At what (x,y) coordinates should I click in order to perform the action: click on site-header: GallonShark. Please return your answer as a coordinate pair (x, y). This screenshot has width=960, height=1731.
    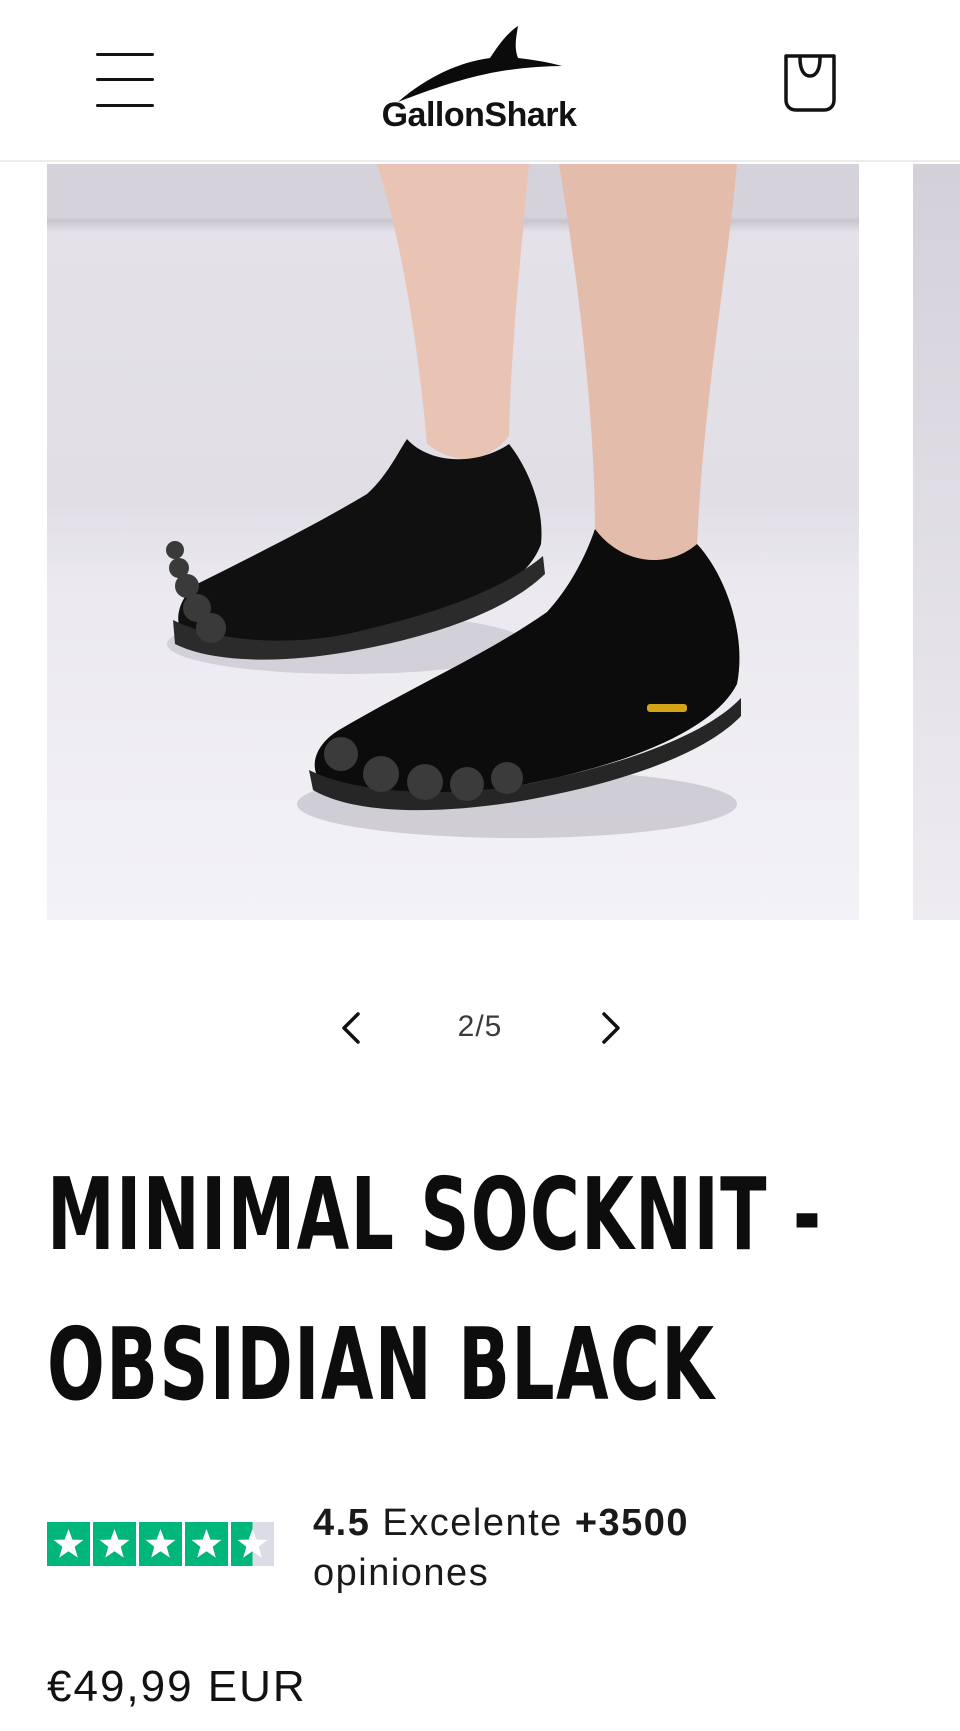
    Looking at the image, I should click on (480, 81).